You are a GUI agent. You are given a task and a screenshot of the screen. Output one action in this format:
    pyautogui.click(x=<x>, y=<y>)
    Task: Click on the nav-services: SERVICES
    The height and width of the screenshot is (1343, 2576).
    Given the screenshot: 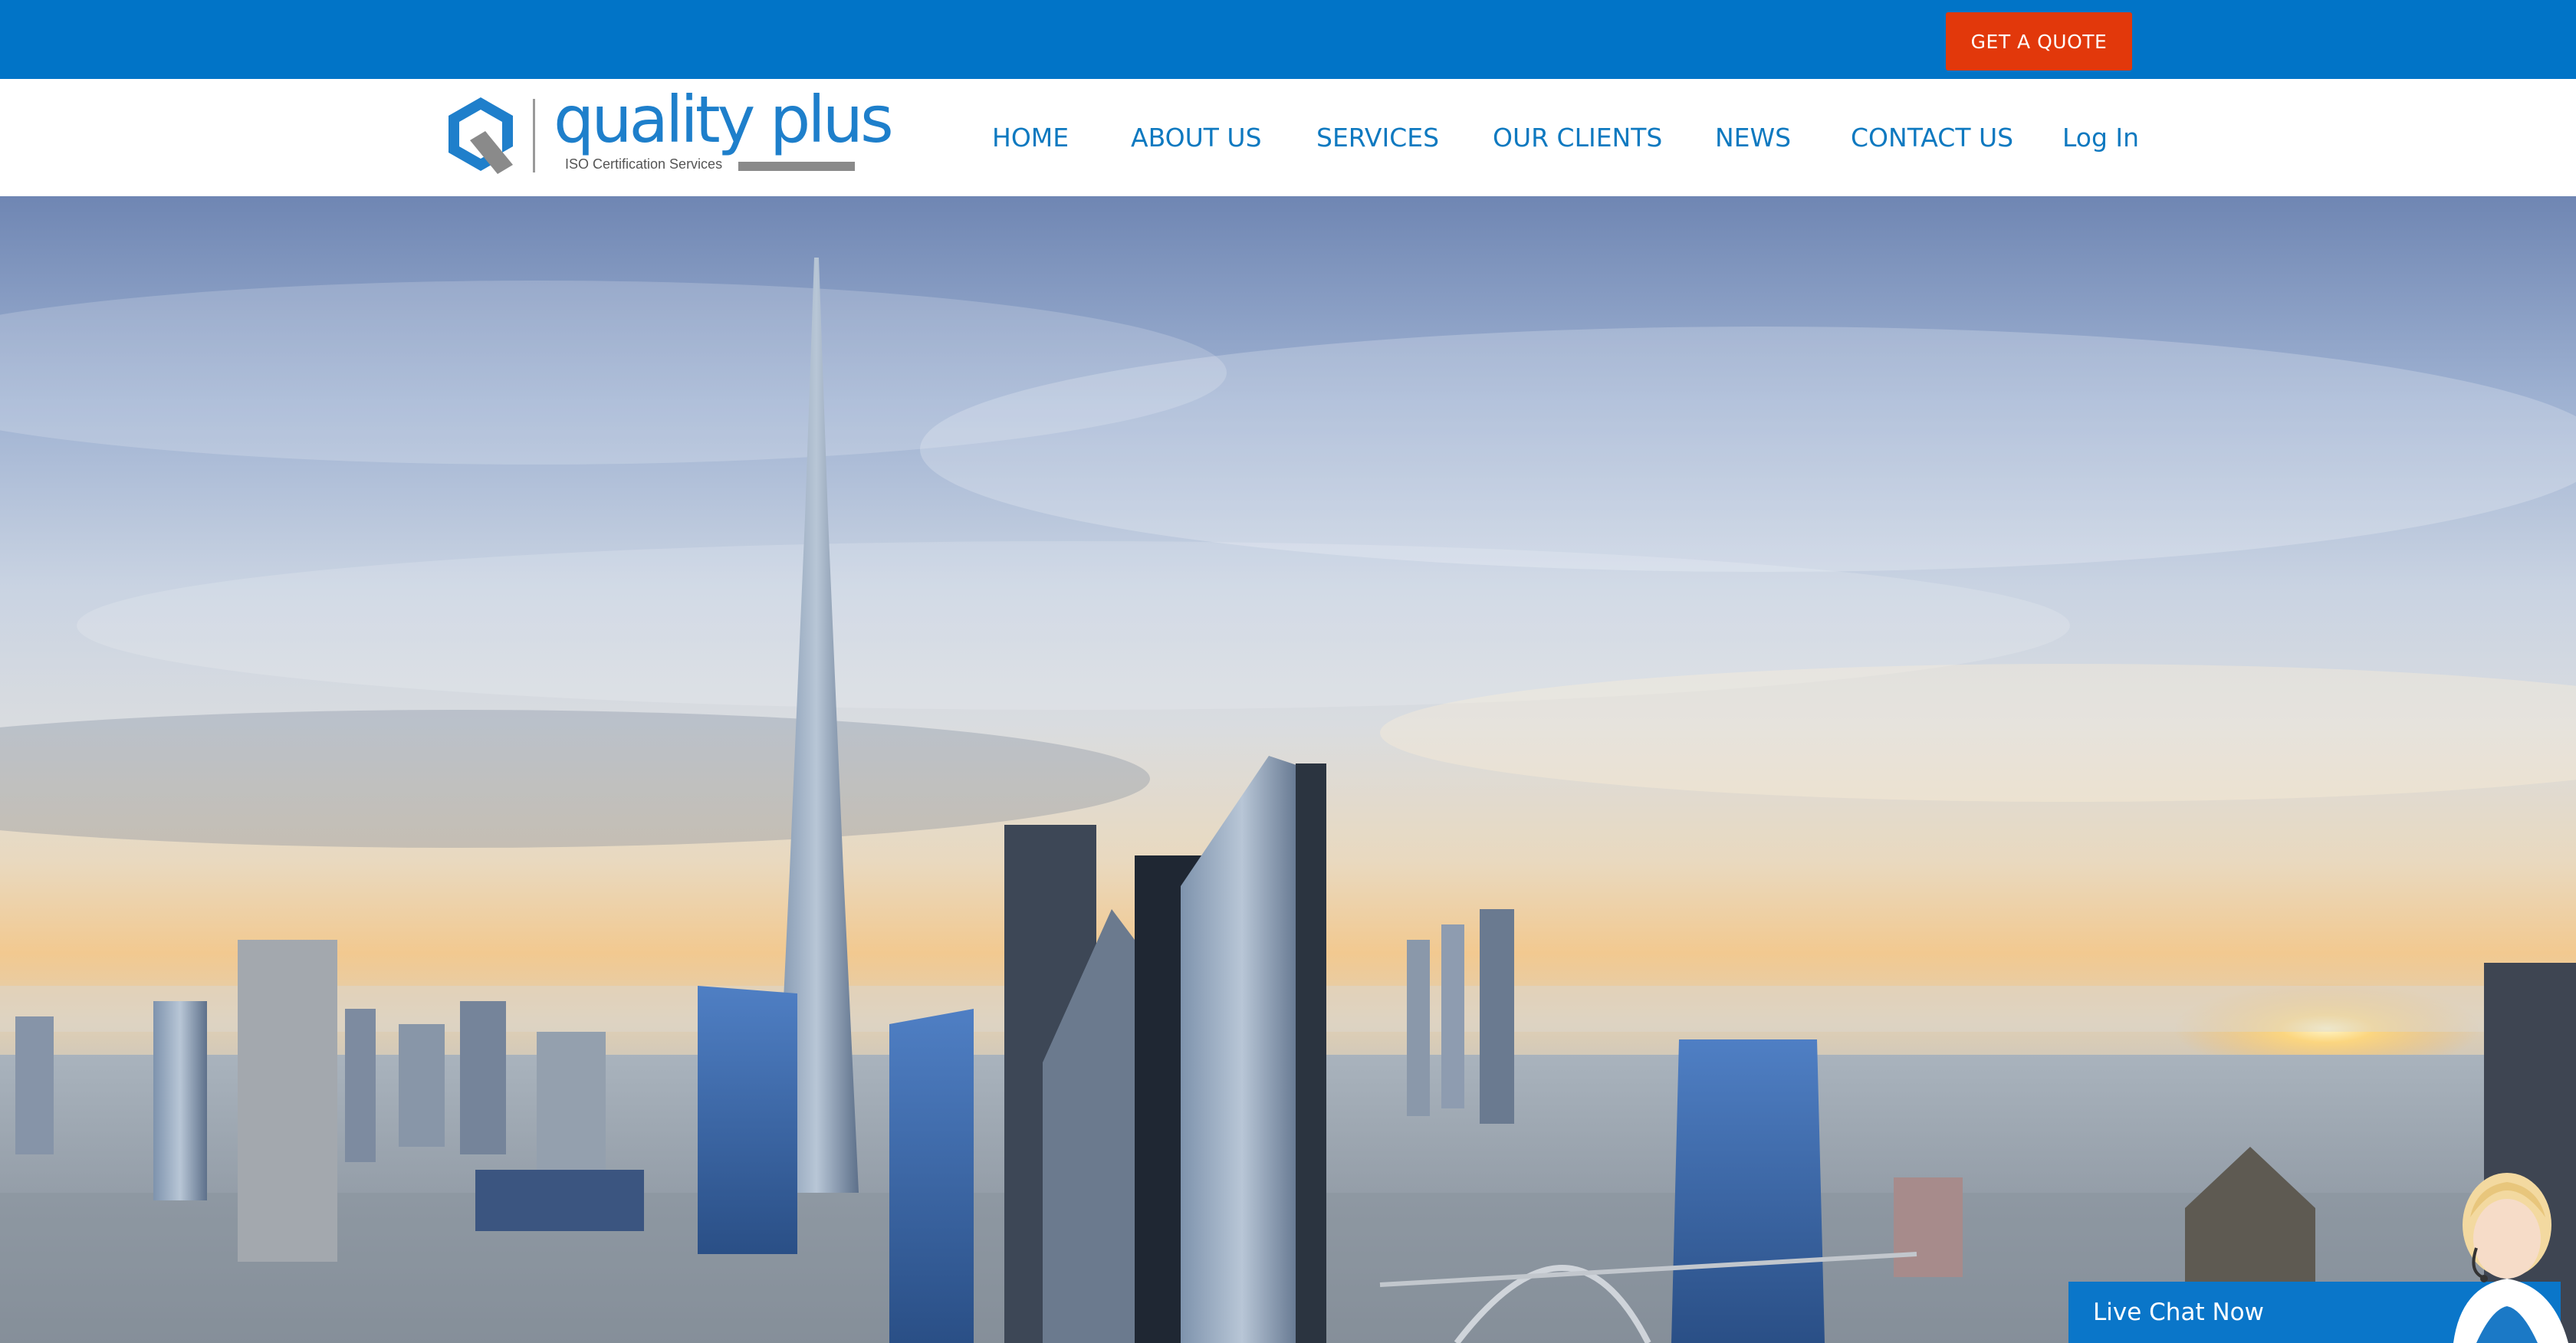 What is the action you would take?
    pyautogui.click(x=1378, y=138)
    